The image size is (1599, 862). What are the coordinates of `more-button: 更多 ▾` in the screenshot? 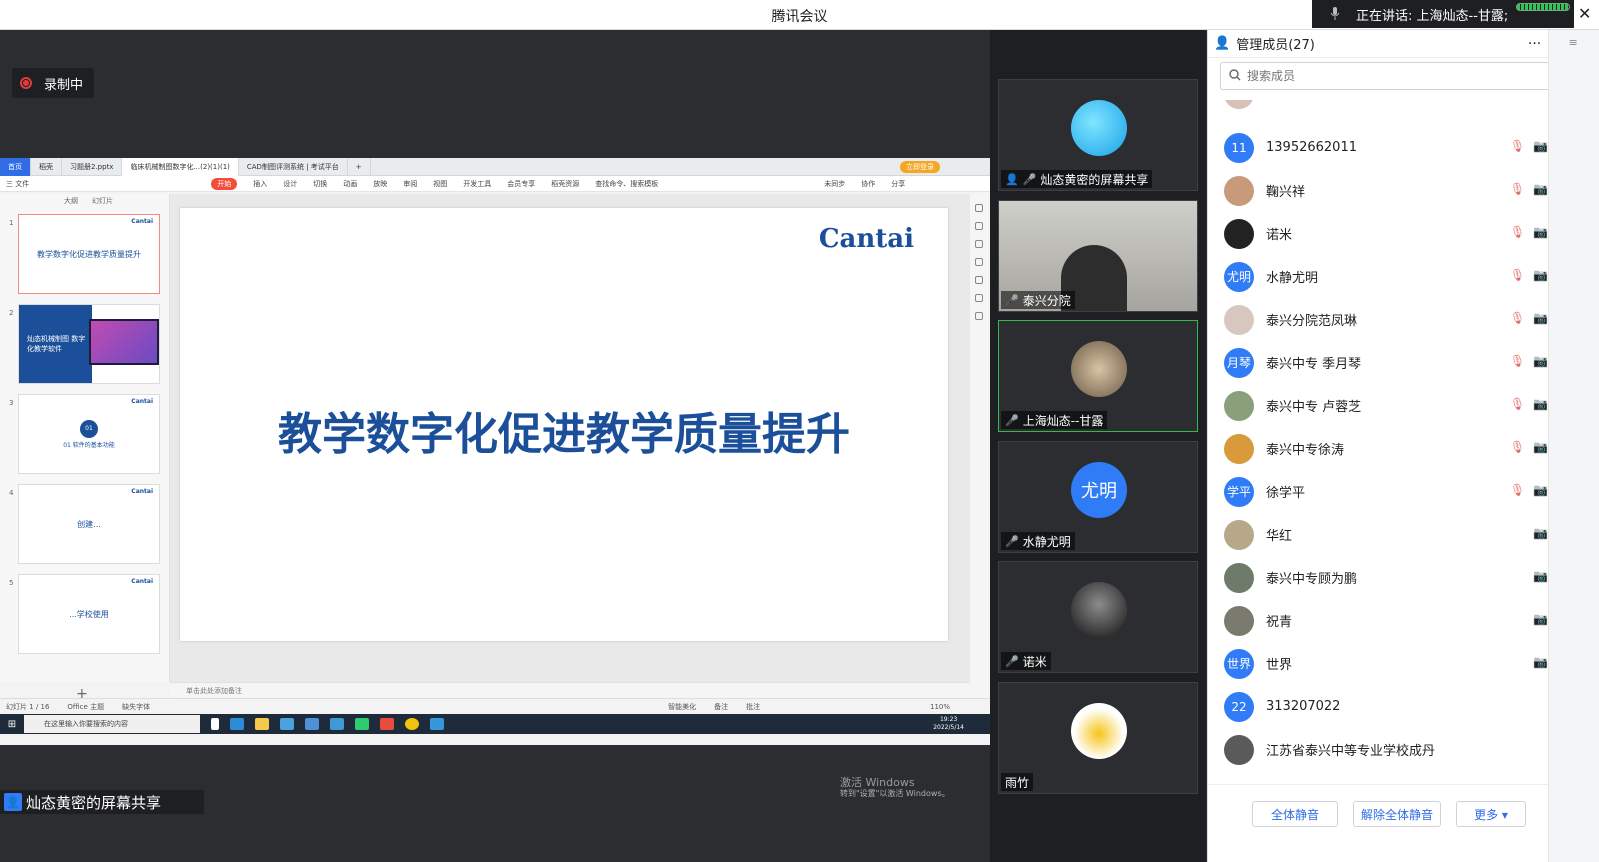 It's located at (1491, 814).